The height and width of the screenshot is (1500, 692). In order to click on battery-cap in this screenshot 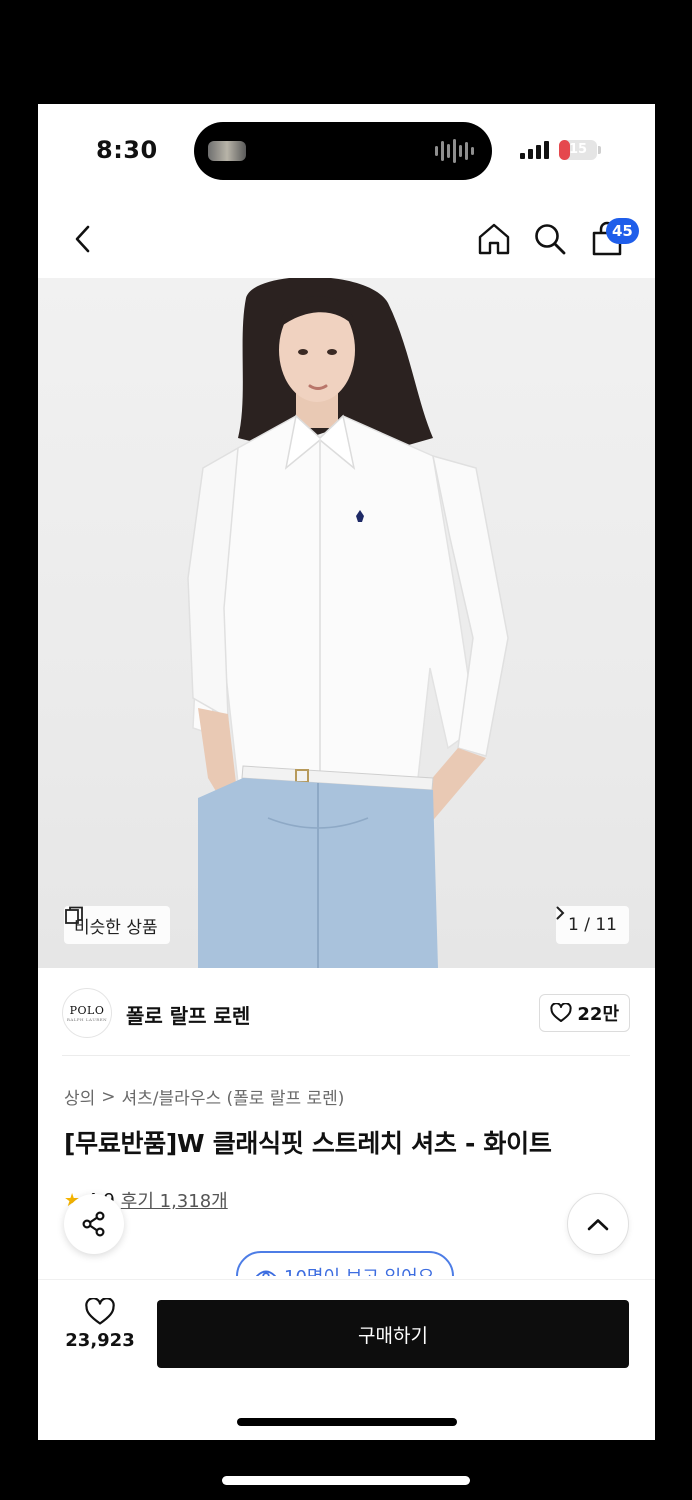, I will do `click(599, 150)`.